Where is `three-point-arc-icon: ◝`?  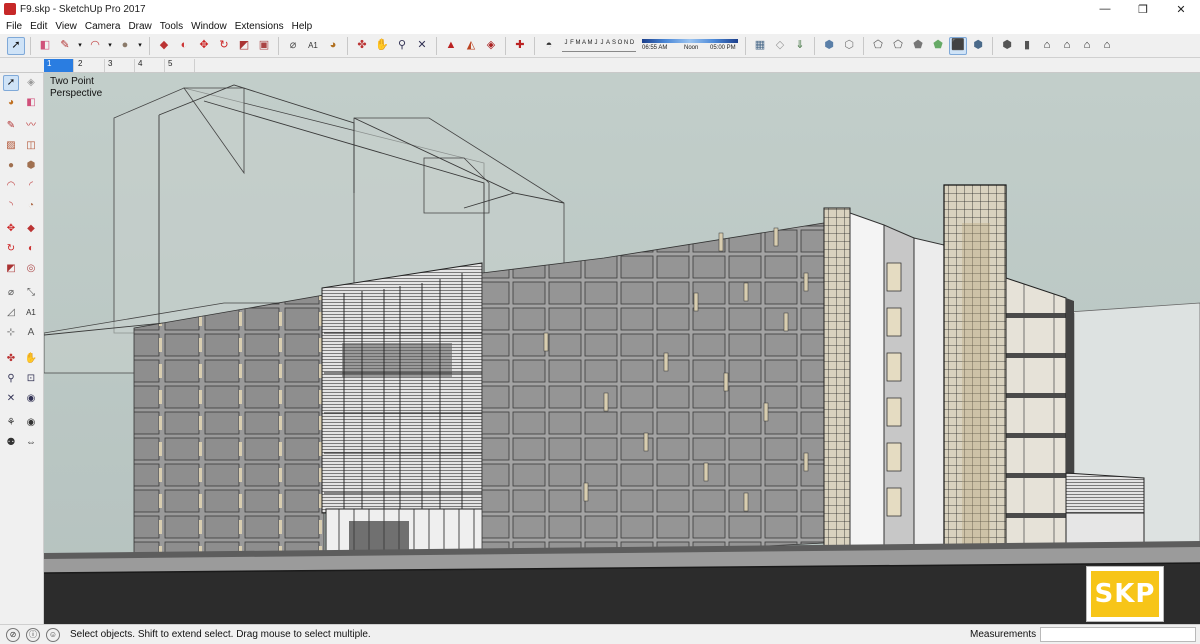
three-point-arc-icon: ◝ is located at coordinates (11, 206).